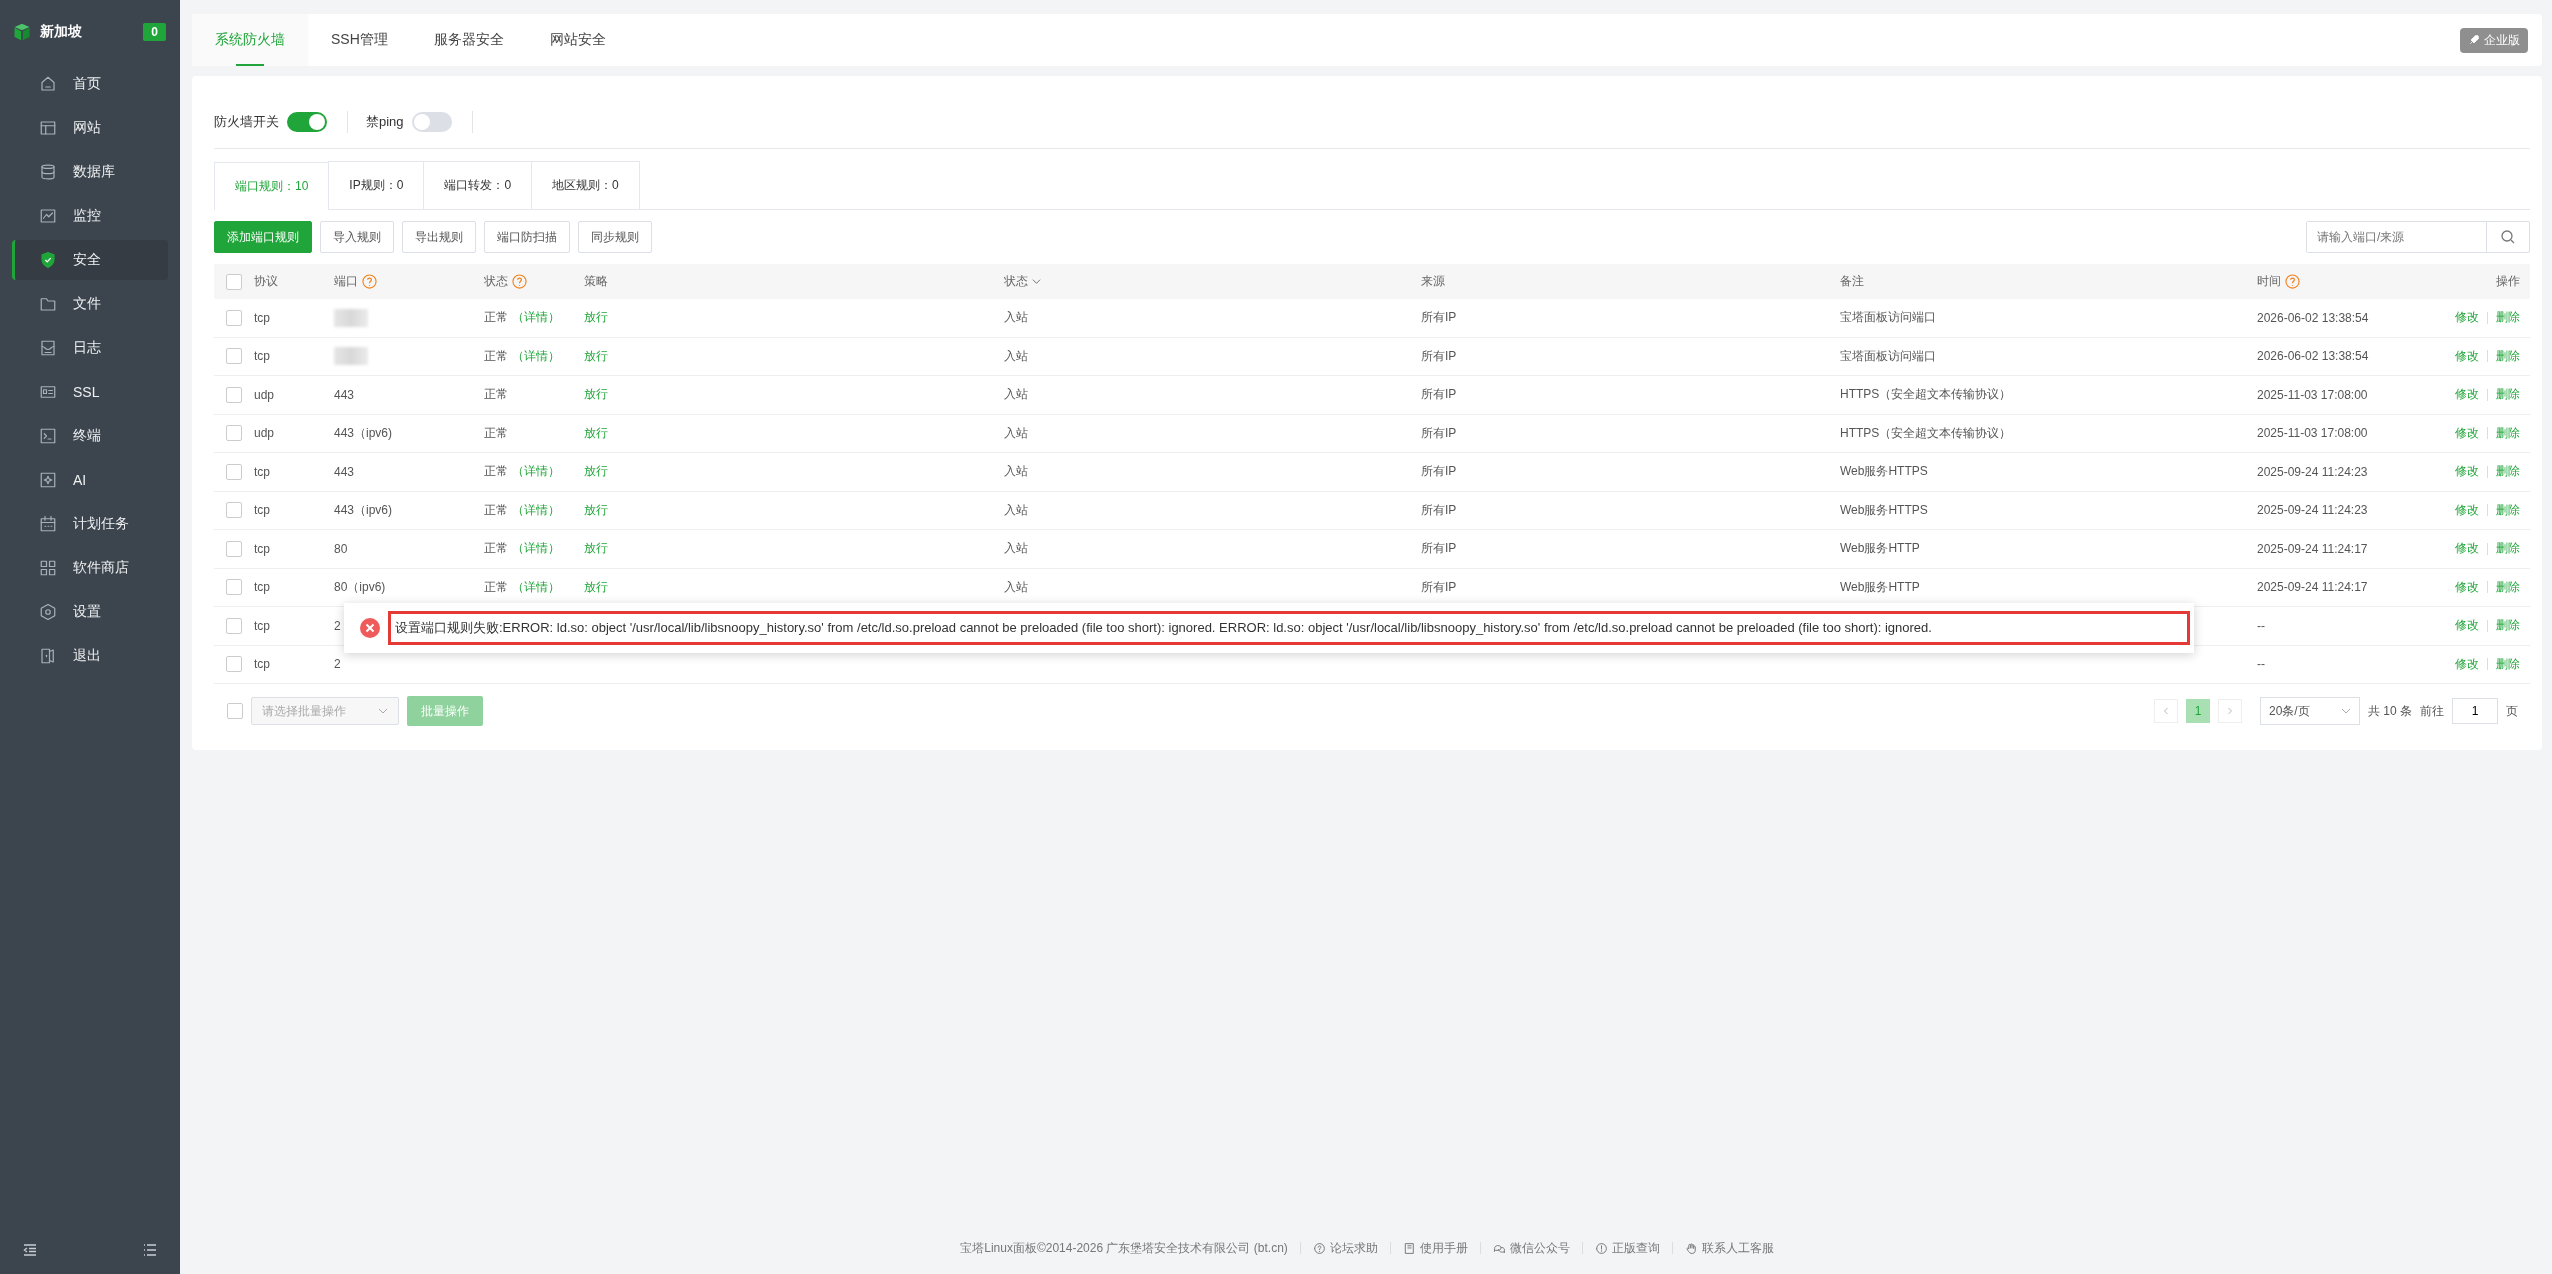 The width and height of the screenshot is (2552, 1274). Describe the element at coordinates (2508, 237) in the screenshot. I see `search-icon` at that location.